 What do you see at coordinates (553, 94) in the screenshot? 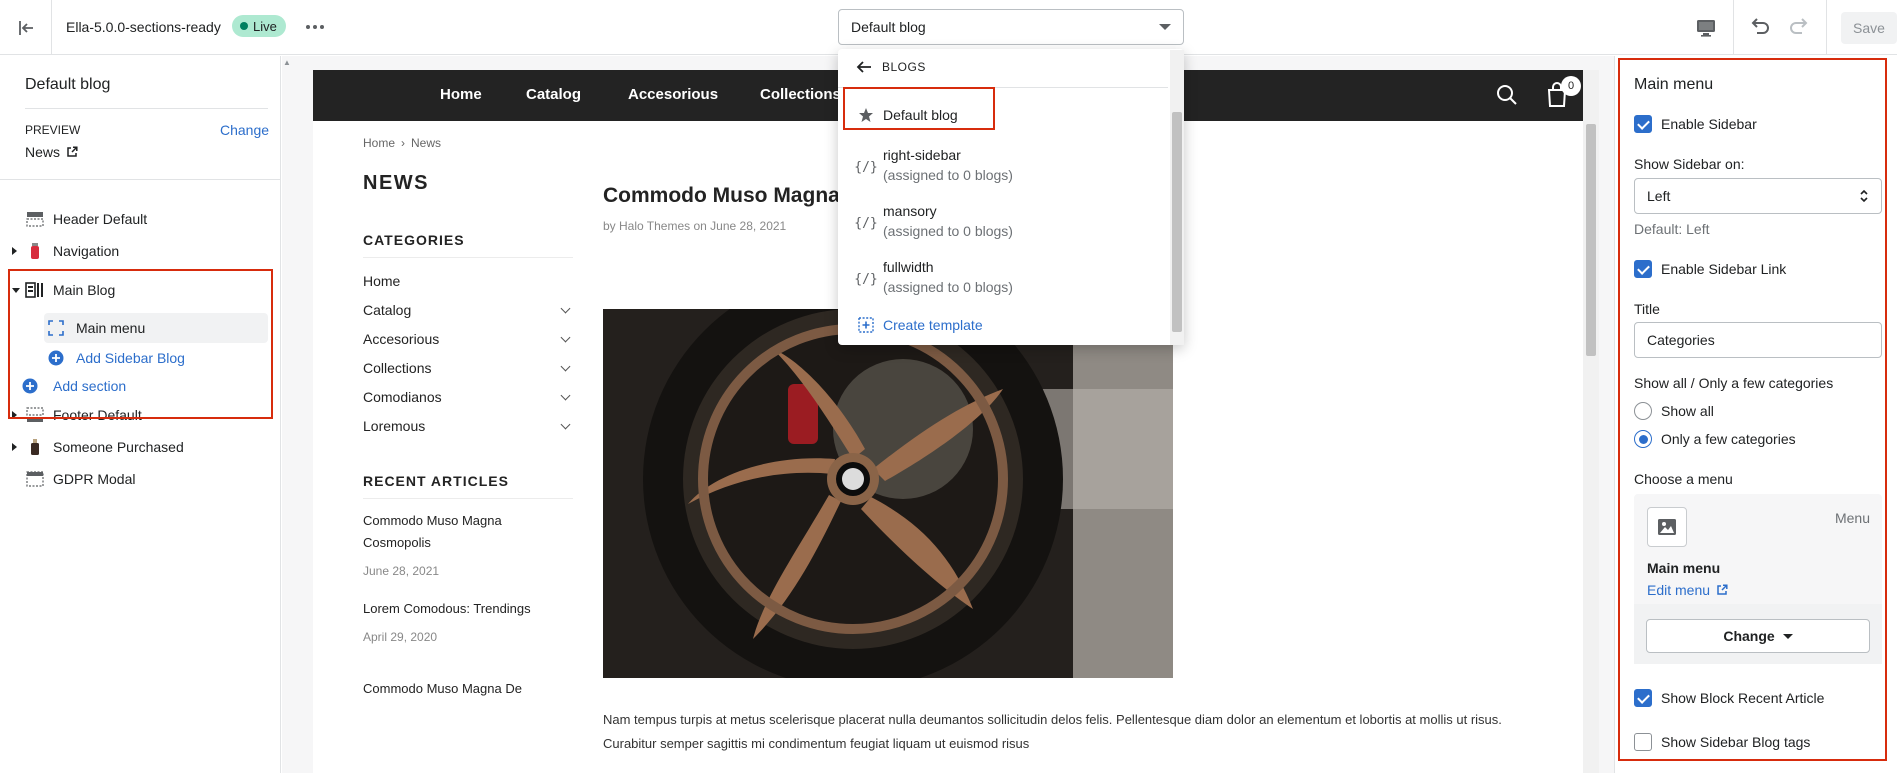
I see `nav-link-catalog: Catalog` at bounding box center [553, 94].